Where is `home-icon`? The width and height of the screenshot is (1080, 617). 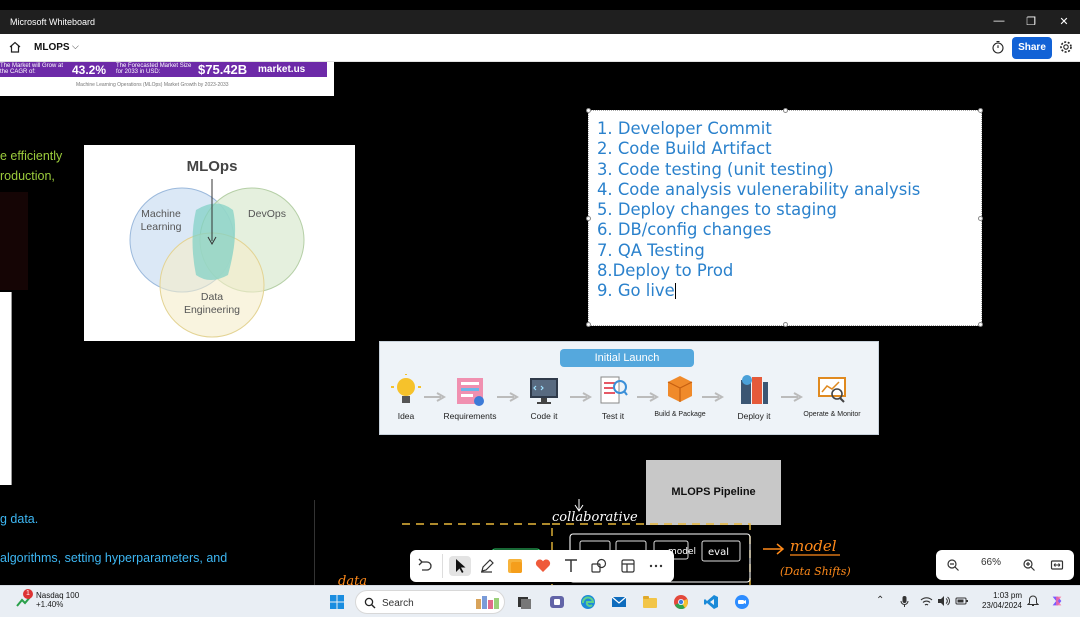
home-icon is located at coordinates (15, 47).